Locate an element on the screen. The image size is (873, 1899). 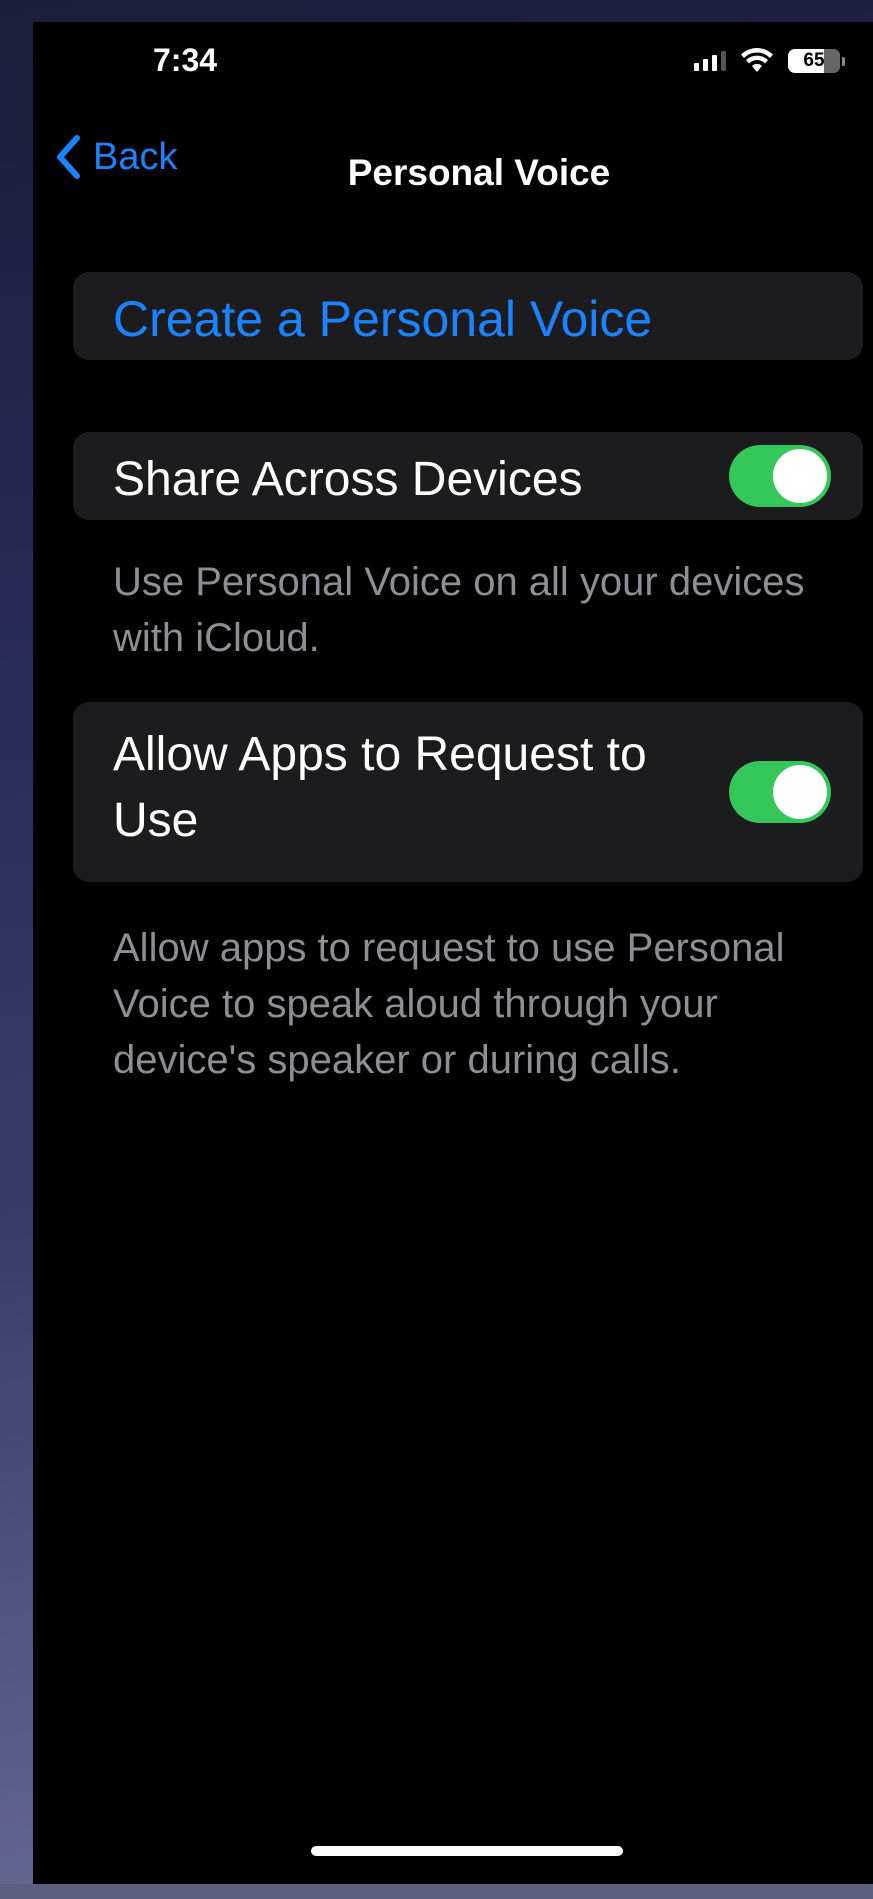
create-personal-voice-label: Create a Personal Voice is located at coordinates (383, 319).